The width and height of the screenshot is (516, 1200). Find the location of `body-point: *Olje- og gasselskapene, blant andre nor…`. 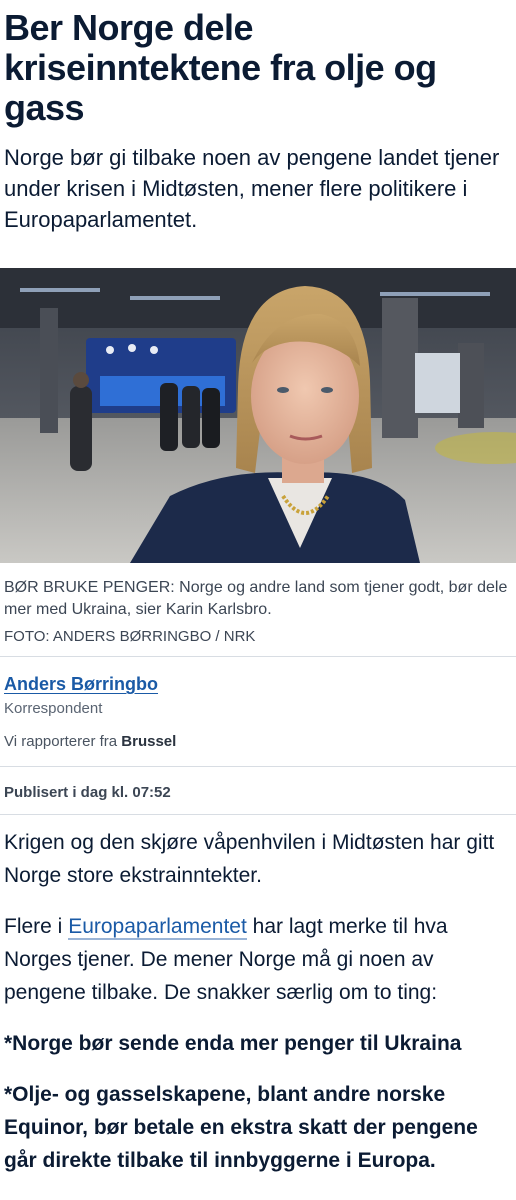

body-point: *Olje- og gasselskapene, blant andre nor… is located at coordinates (241, 1127).